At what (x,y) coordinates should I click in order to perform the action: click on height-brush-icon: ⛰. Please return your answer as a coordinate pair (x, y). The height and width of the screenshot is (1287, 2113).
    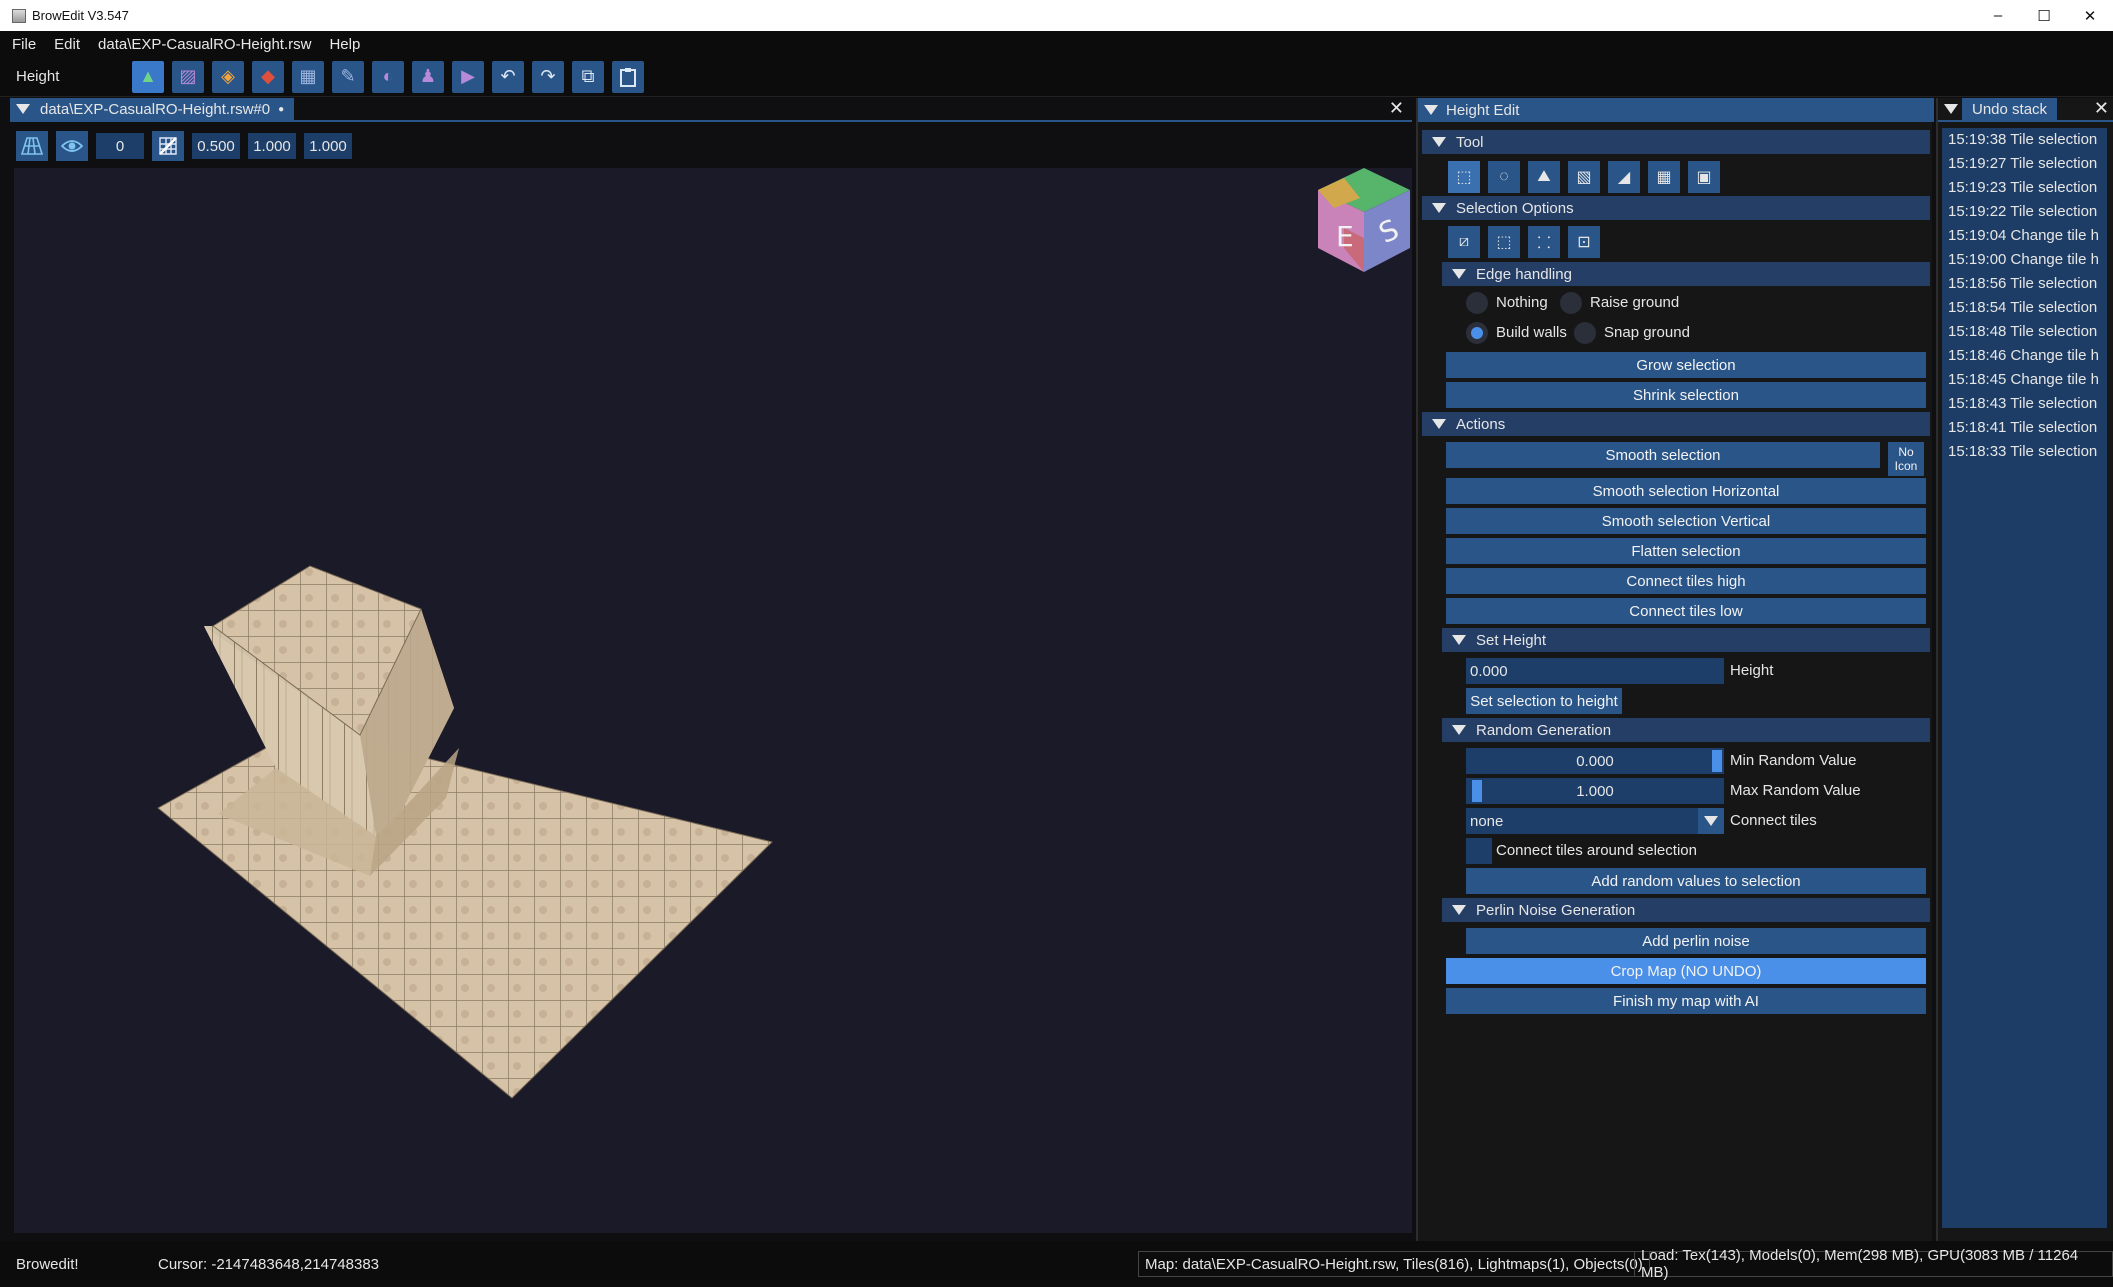
    Looking at the image, I should click on (1544, 177).